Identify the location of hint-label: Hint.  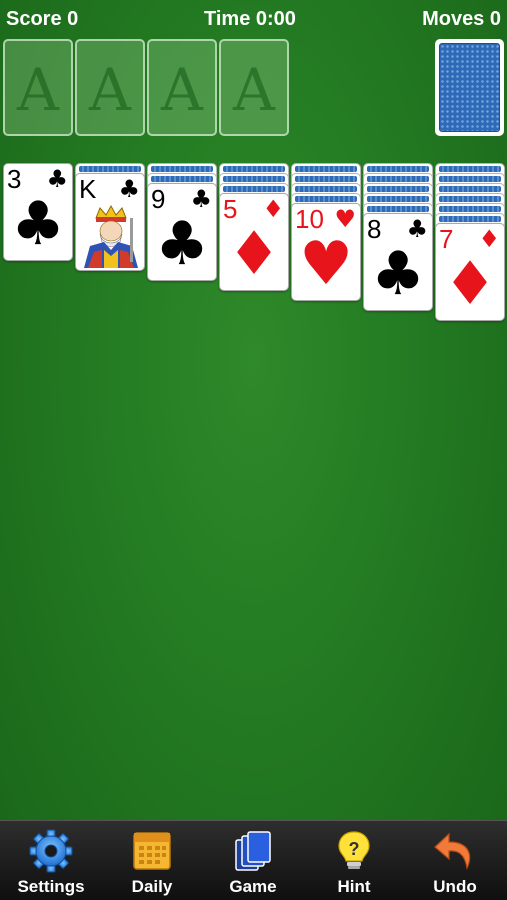
(354, 886).